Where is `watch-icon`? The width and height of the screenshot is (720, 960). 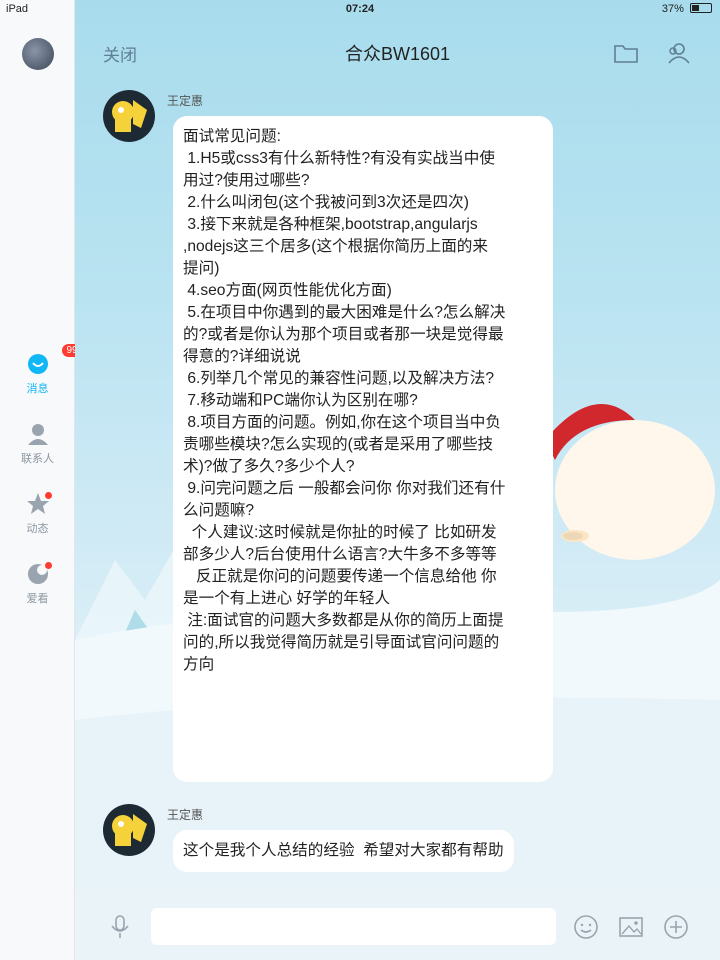 watch-icon is located at coordinates (39, 574).